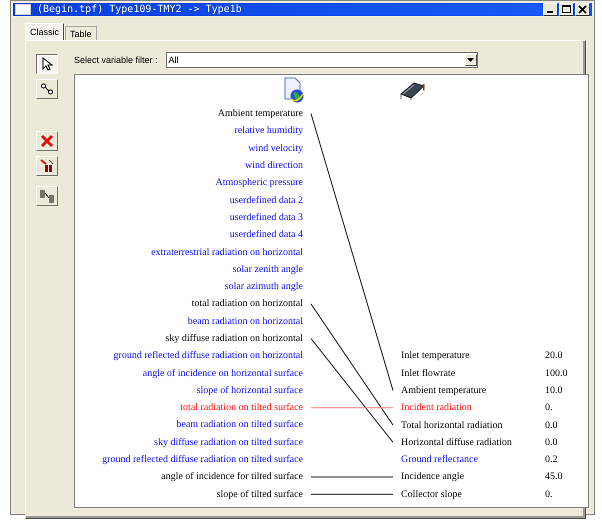  What do you see at coordinates (266, 234) in the screenshot?
I see `output-variable: userdefined data 4` at bounding box center [266, 234].